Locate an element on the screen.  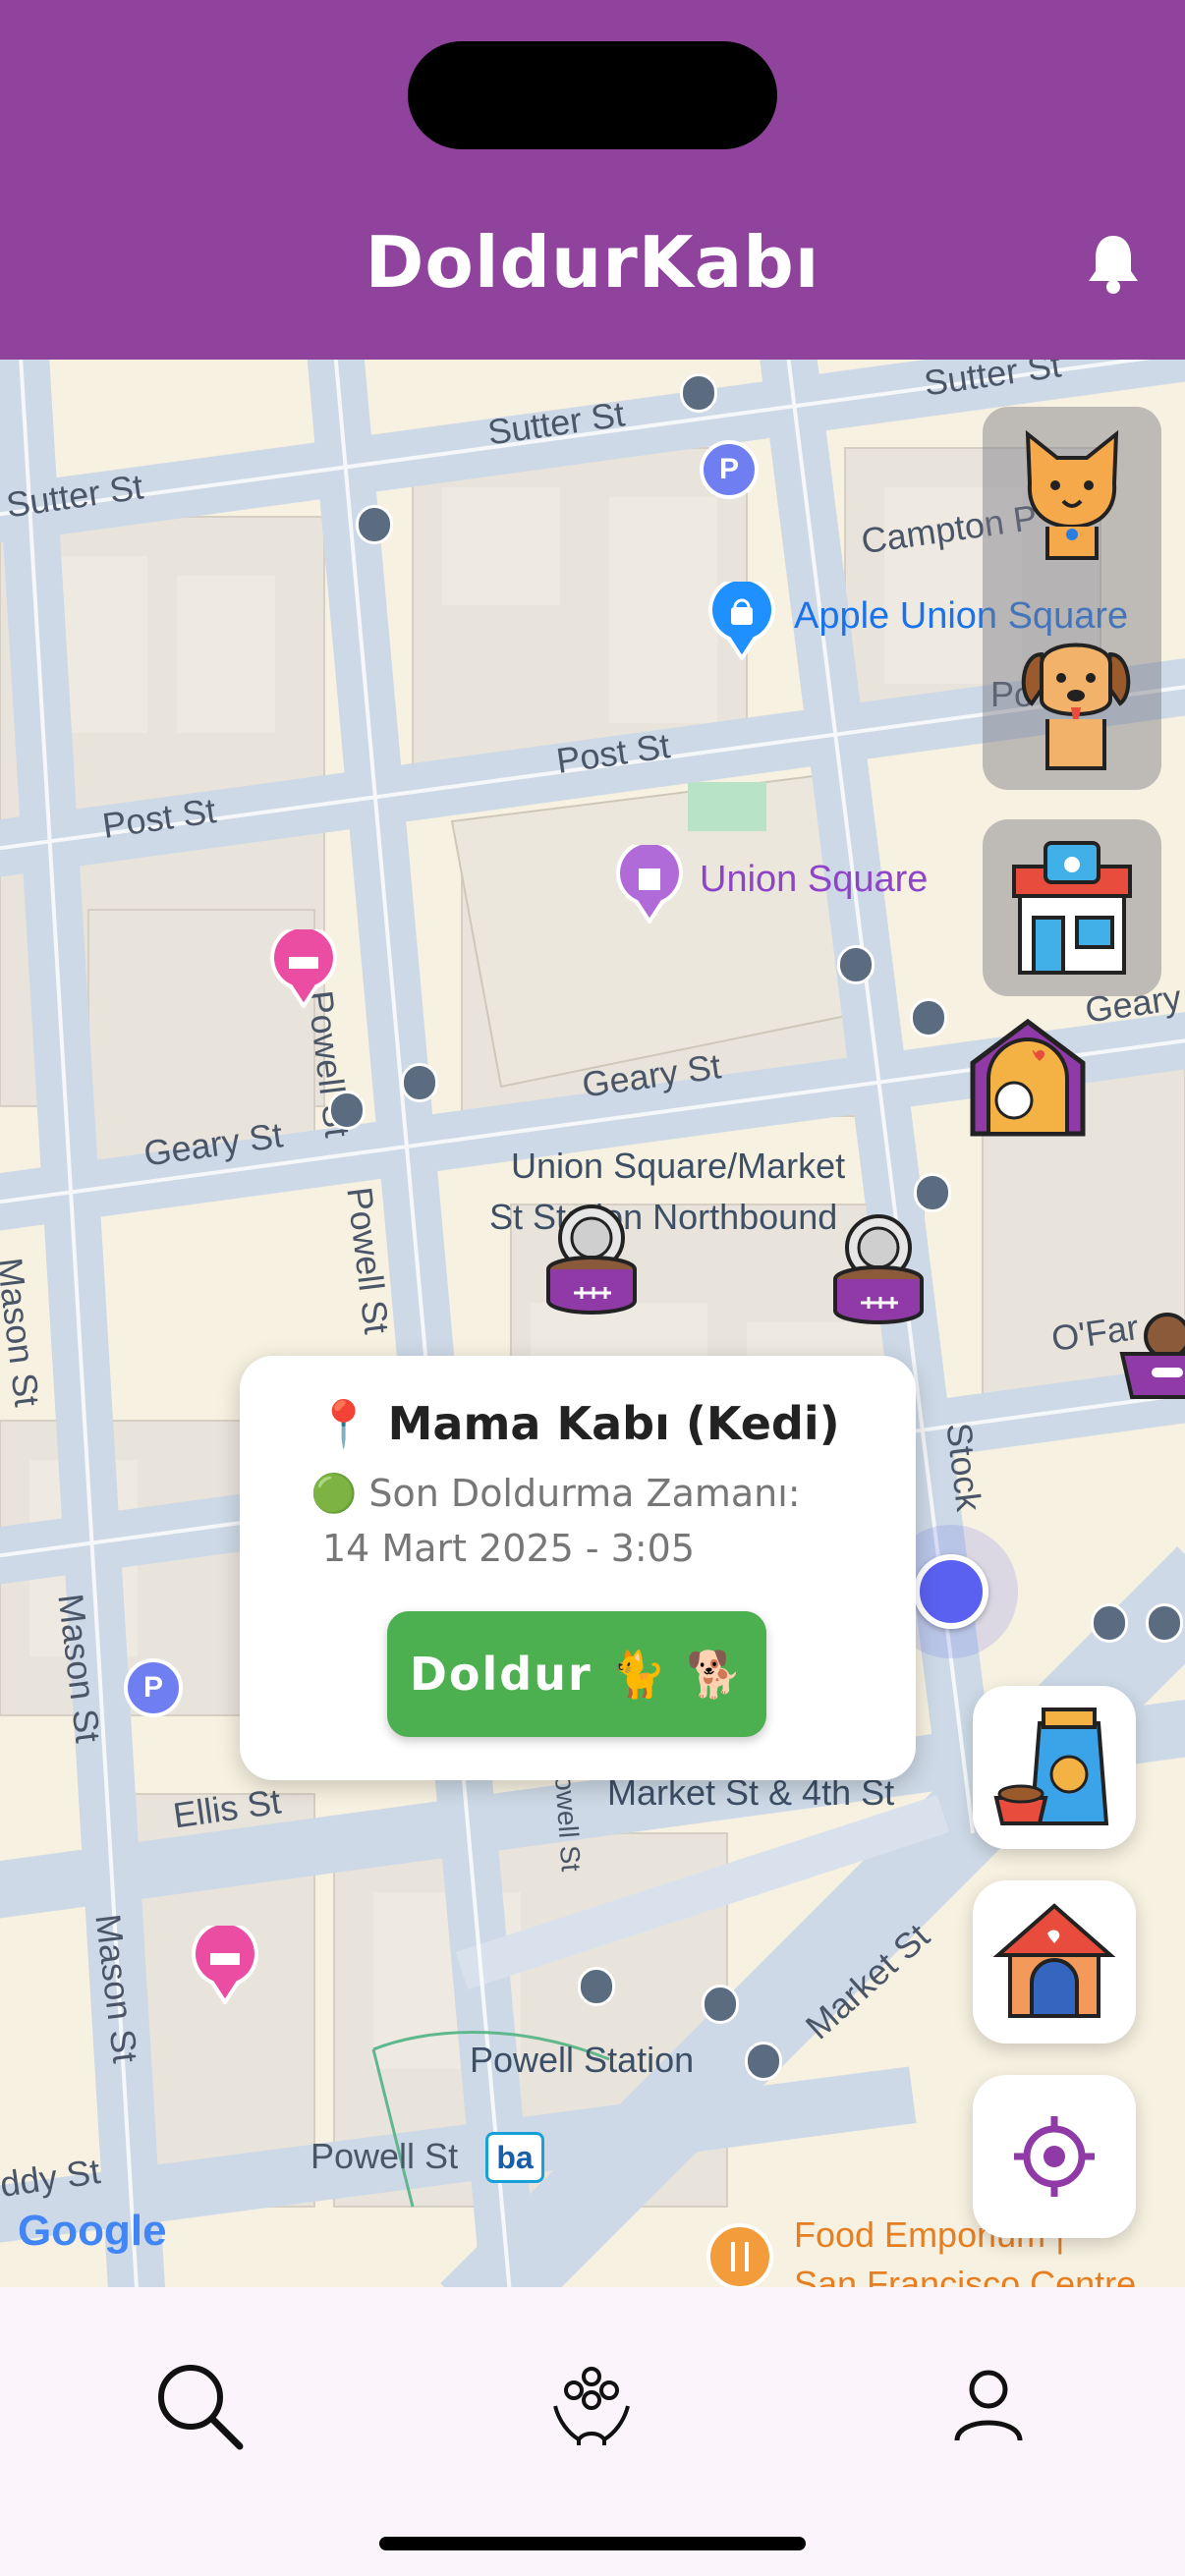
poi-powell-station: Powell Station is located at coordinates (582, 2060).